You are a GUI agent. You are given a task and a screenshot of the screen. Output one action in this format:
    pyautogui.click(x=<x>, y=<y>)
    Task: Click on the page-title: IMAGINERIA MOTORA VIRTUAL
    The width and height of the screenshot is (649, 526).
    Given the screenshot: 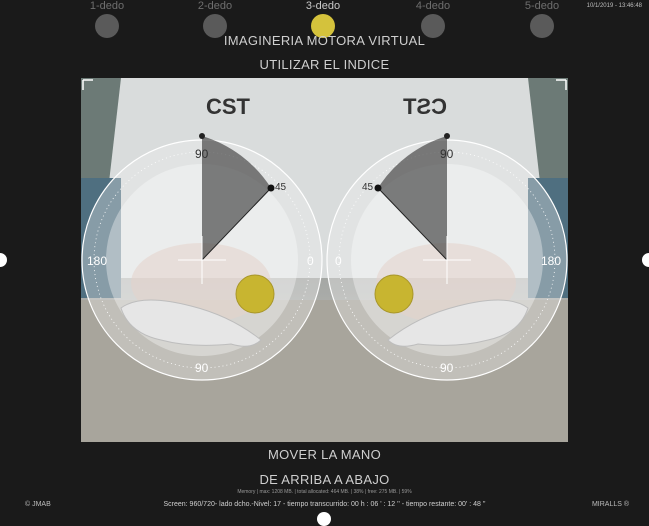 What is the action you would take?
    pyautogui.click(x=324, y=40)
    